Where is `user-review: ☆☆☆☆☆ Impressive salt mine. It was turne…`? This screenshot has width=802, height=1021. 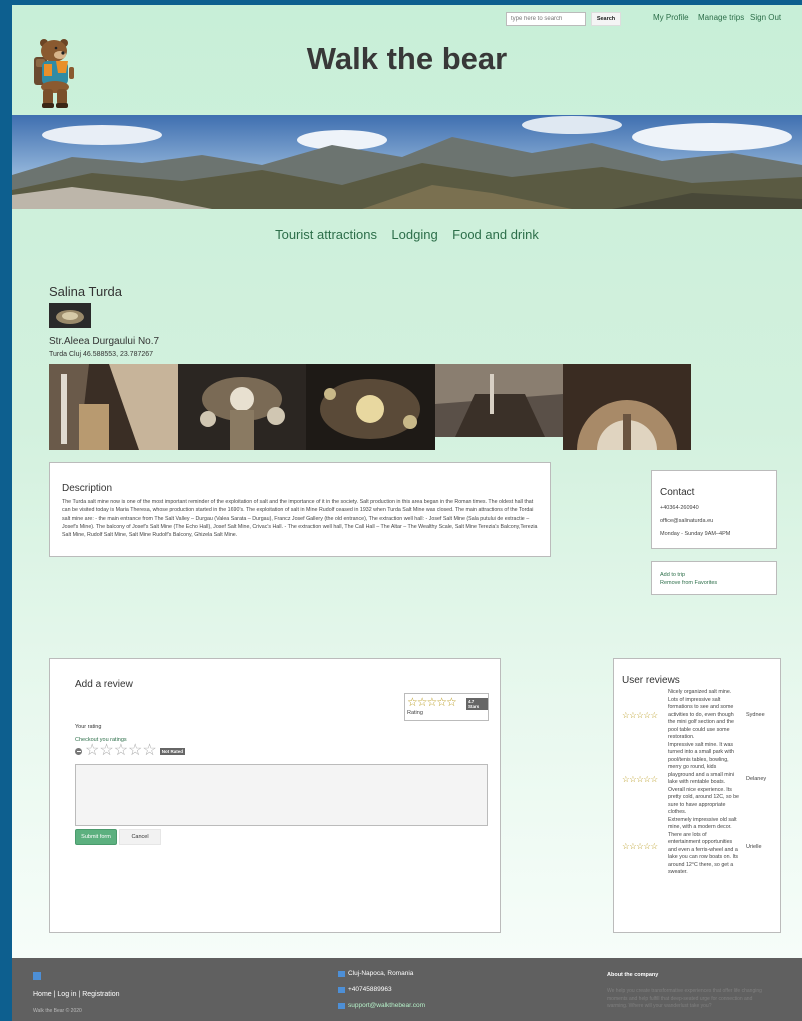 user-review: ☆☆☆☆☆ Impressive salt mine. It was turne… is located at coordinates (697, 779).